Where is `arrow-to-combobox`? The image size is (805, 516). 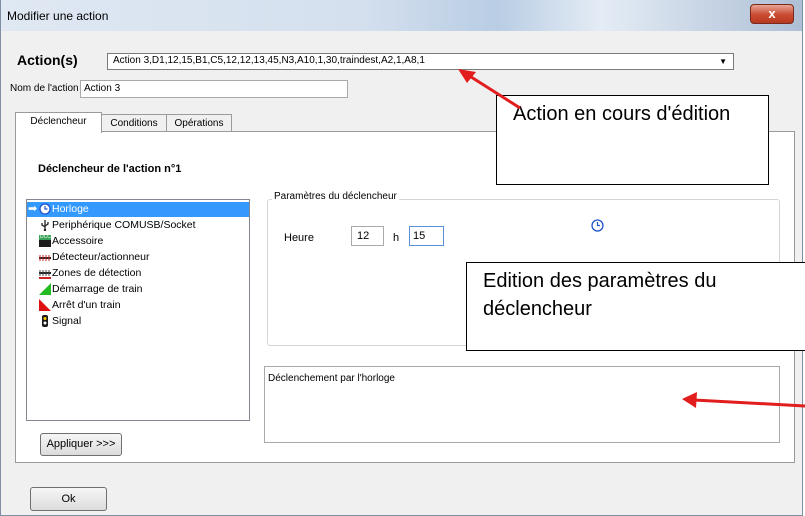
arrow-to-combobox is located at coordinates (489, 89).